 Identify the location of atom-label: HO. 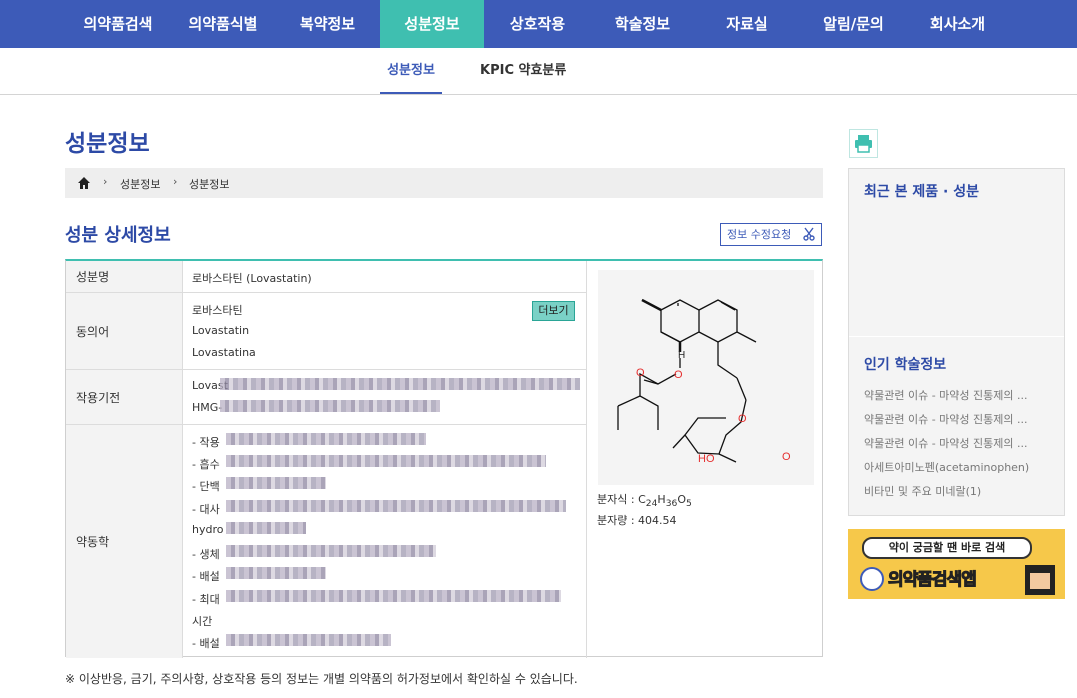
(706, 459).